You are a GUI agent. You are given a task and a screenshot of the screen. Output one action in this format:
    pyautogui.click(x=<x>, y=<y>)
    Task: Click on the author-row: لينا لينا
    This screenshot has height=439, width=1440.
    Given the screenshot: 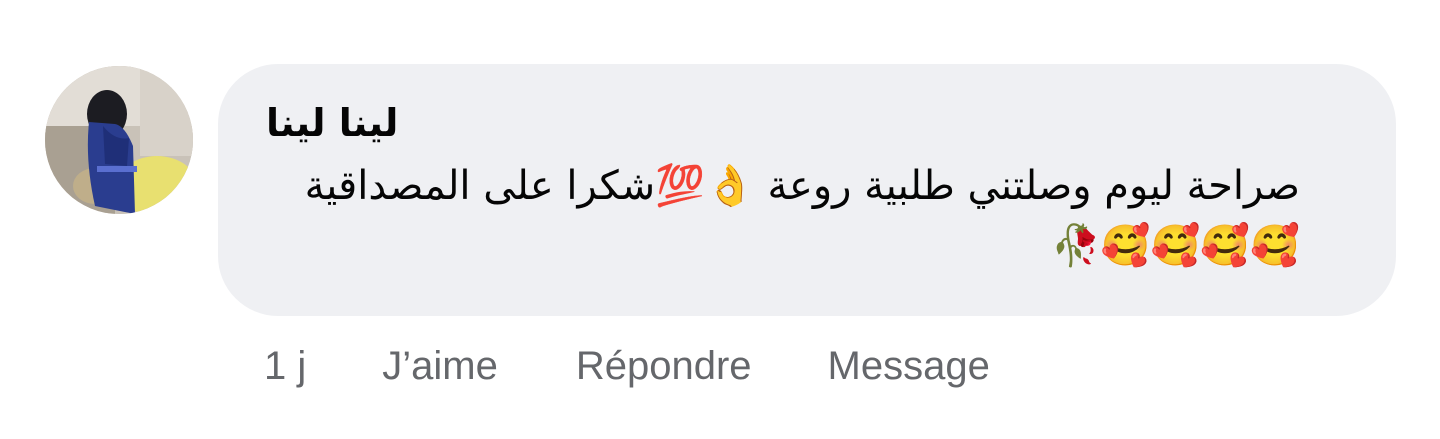 What is the action you would take?
    pyautogui.click(x=783, y=123)
    